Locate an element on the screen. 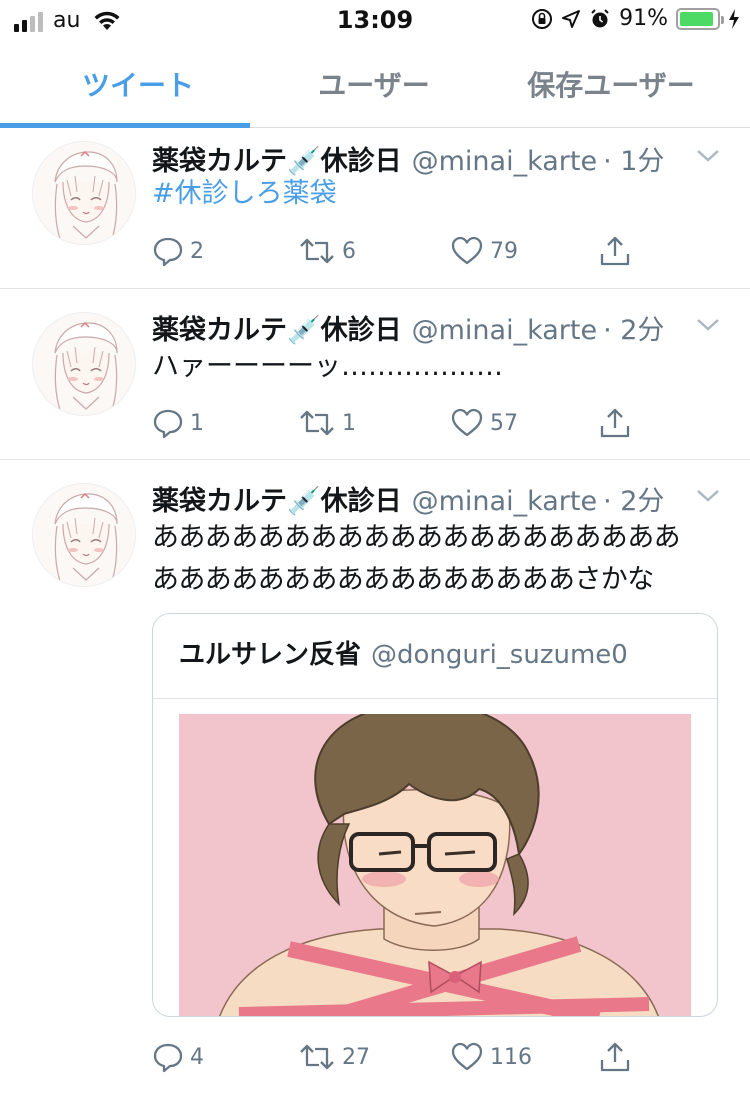 Image resolution: width=750 pixels, height=1094 pixels. like-count: 116 is located at coordinates (511, 1057).